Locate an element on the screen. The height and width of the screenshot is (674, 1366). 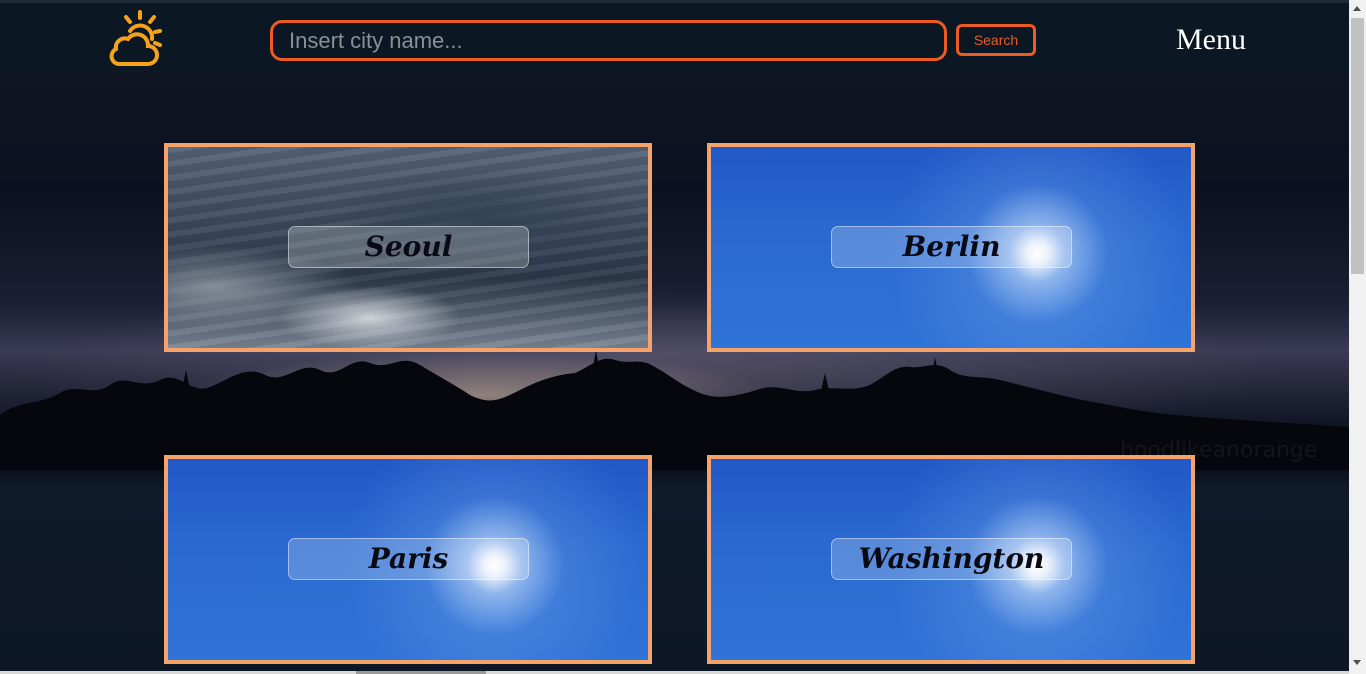
vertical-scrollbar-thumb is located at coordinates (1357, 146).